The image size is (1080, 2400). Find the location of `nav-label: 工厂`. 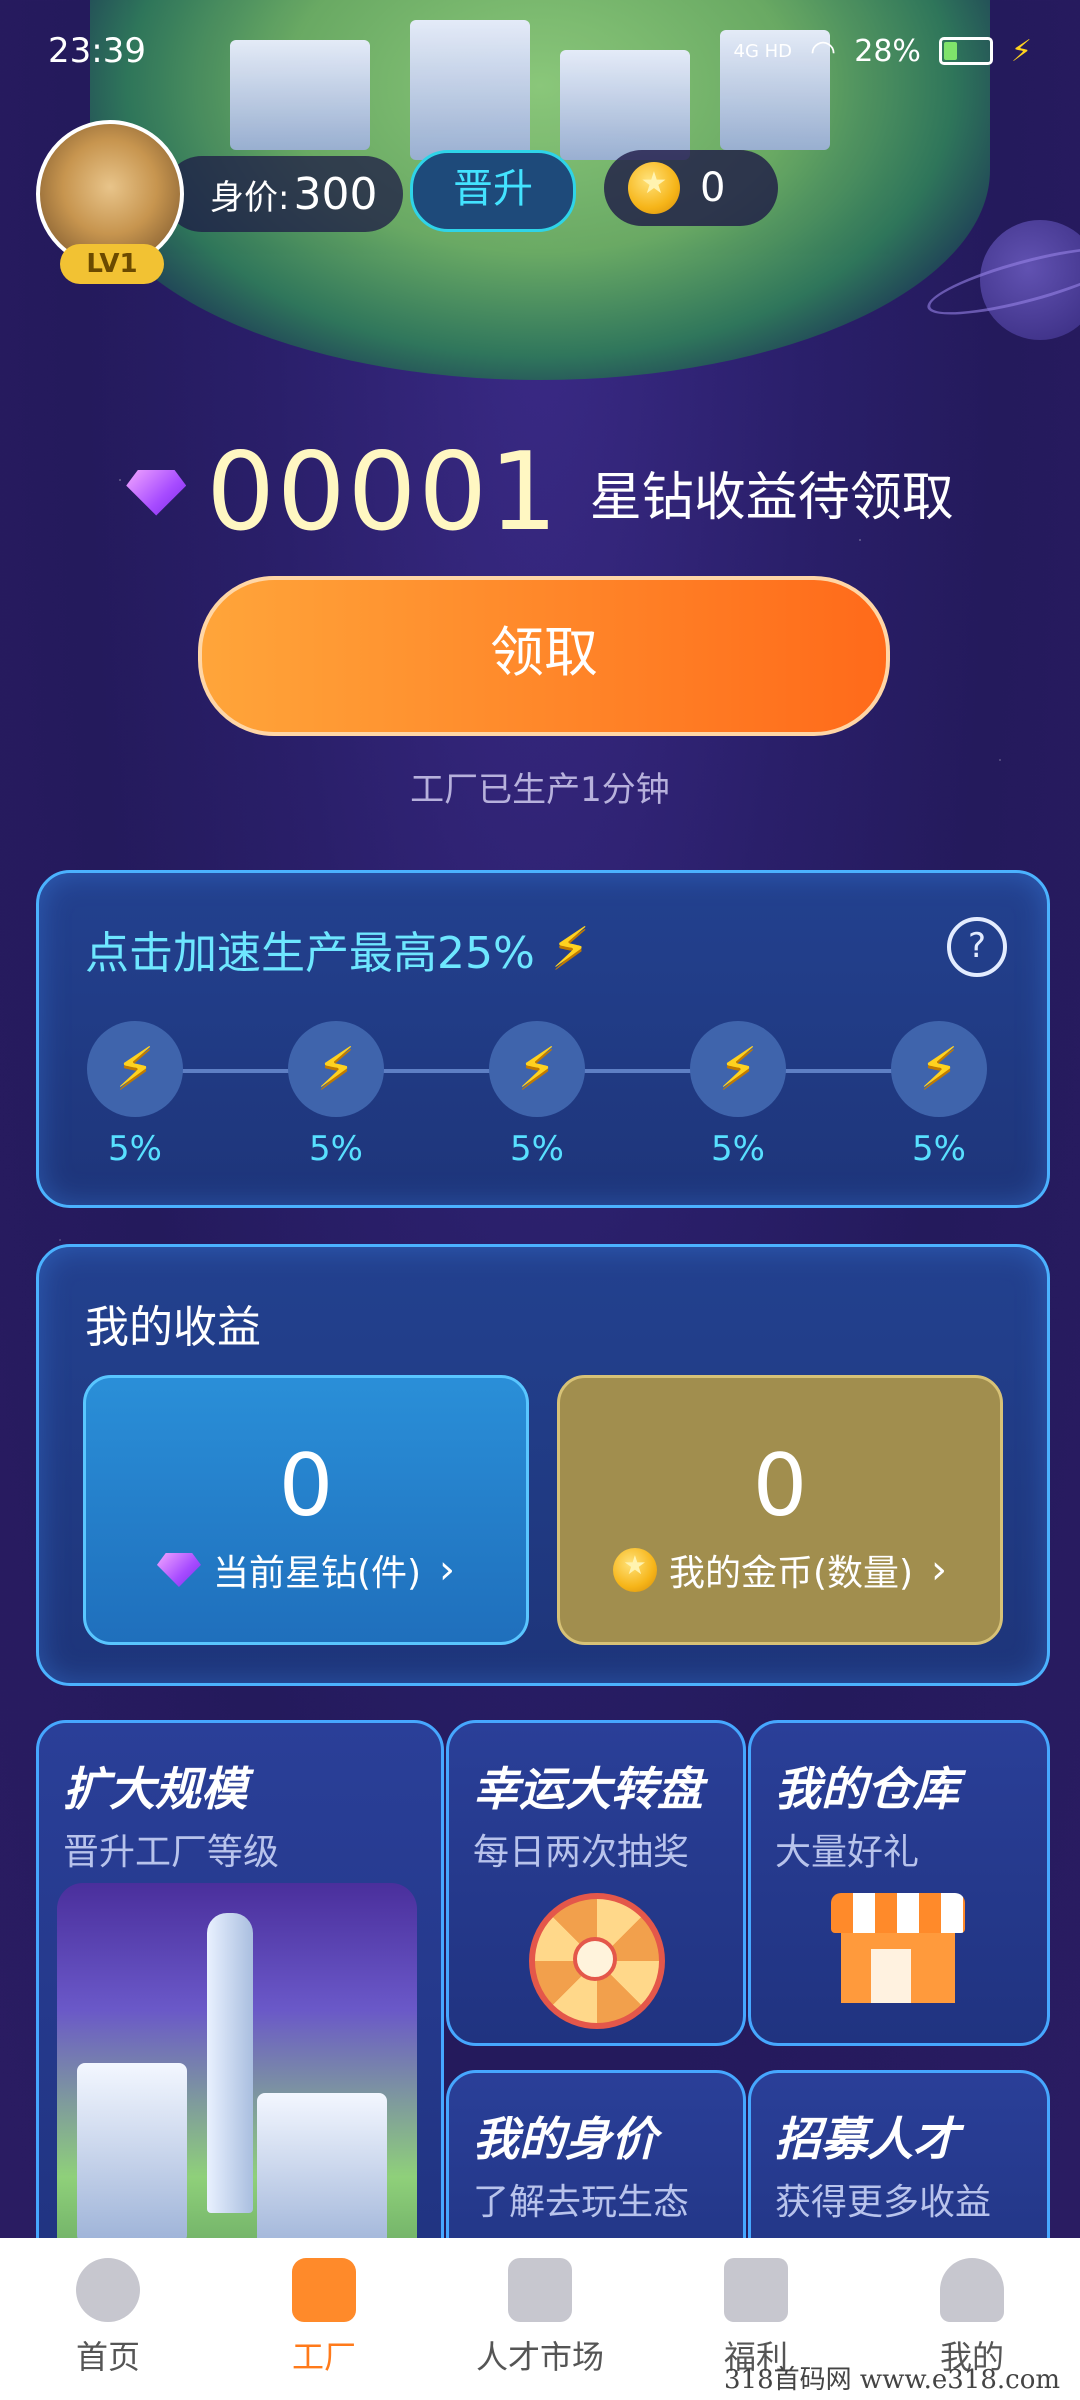

nav-label: 工厂 is located at coordinates (323, 2357).